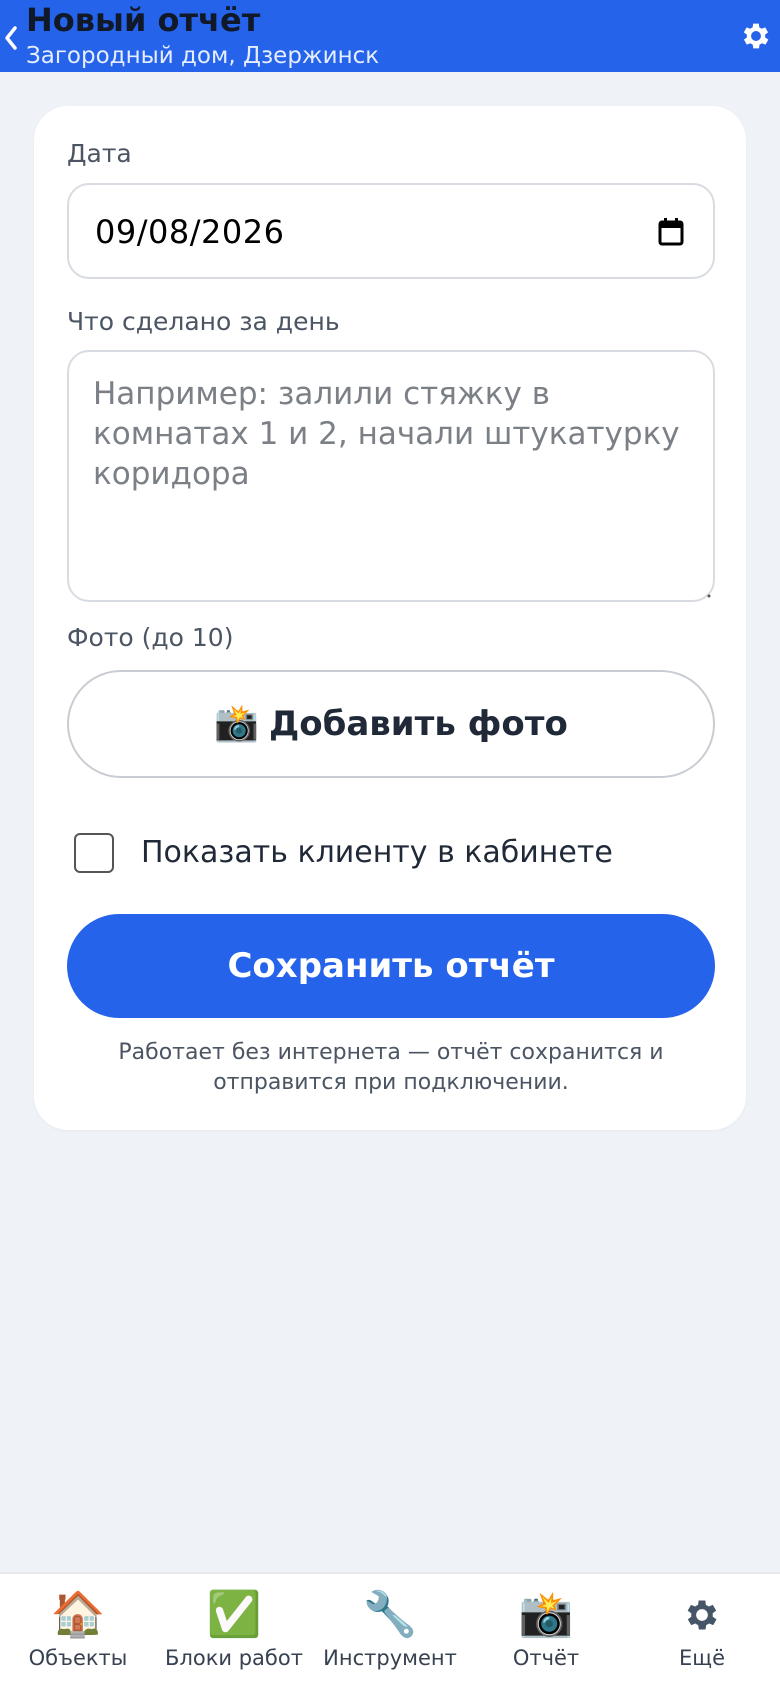 The image size is (780, 1688). I want to click on done-label: Что сделано за день, so click(203, 321).